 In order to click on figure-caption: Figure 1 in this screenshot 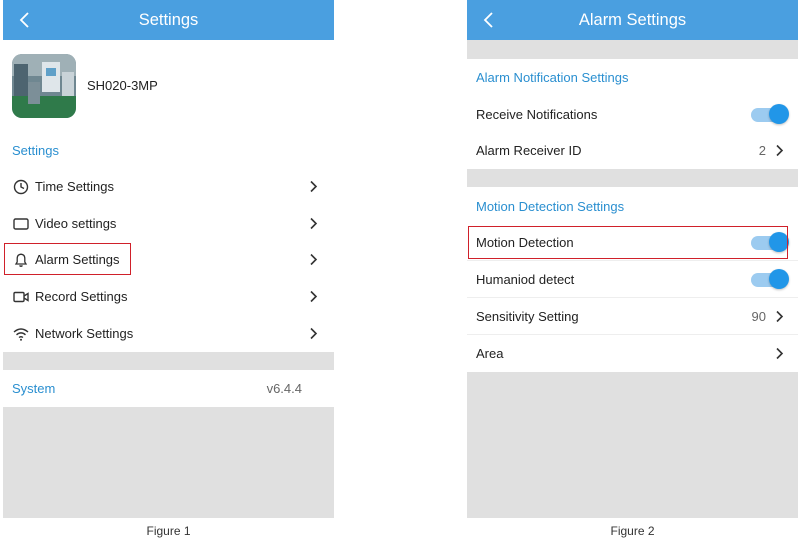, I will do `click(168, 531)`.